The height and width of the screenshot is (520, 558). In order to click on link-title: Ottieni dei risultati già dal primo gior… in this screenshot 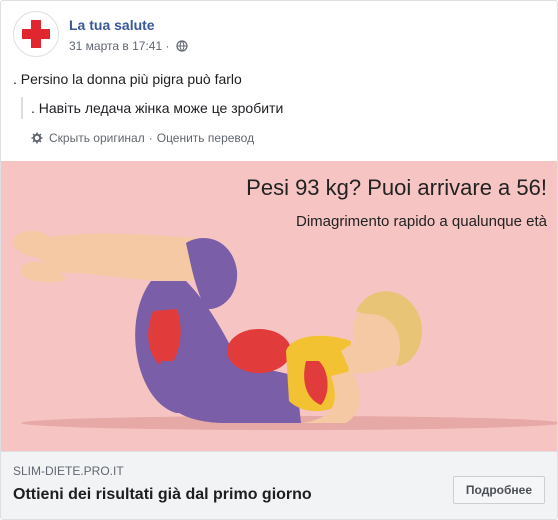, I will do `click(162, 495)`.